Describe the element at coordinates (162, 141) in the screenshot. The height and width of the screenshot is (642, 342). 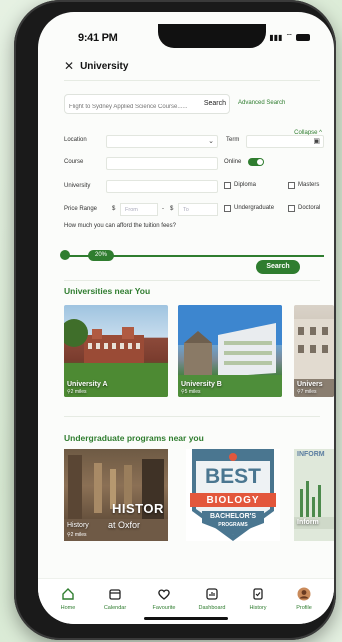
I see `location-select: ⌄` at that location.